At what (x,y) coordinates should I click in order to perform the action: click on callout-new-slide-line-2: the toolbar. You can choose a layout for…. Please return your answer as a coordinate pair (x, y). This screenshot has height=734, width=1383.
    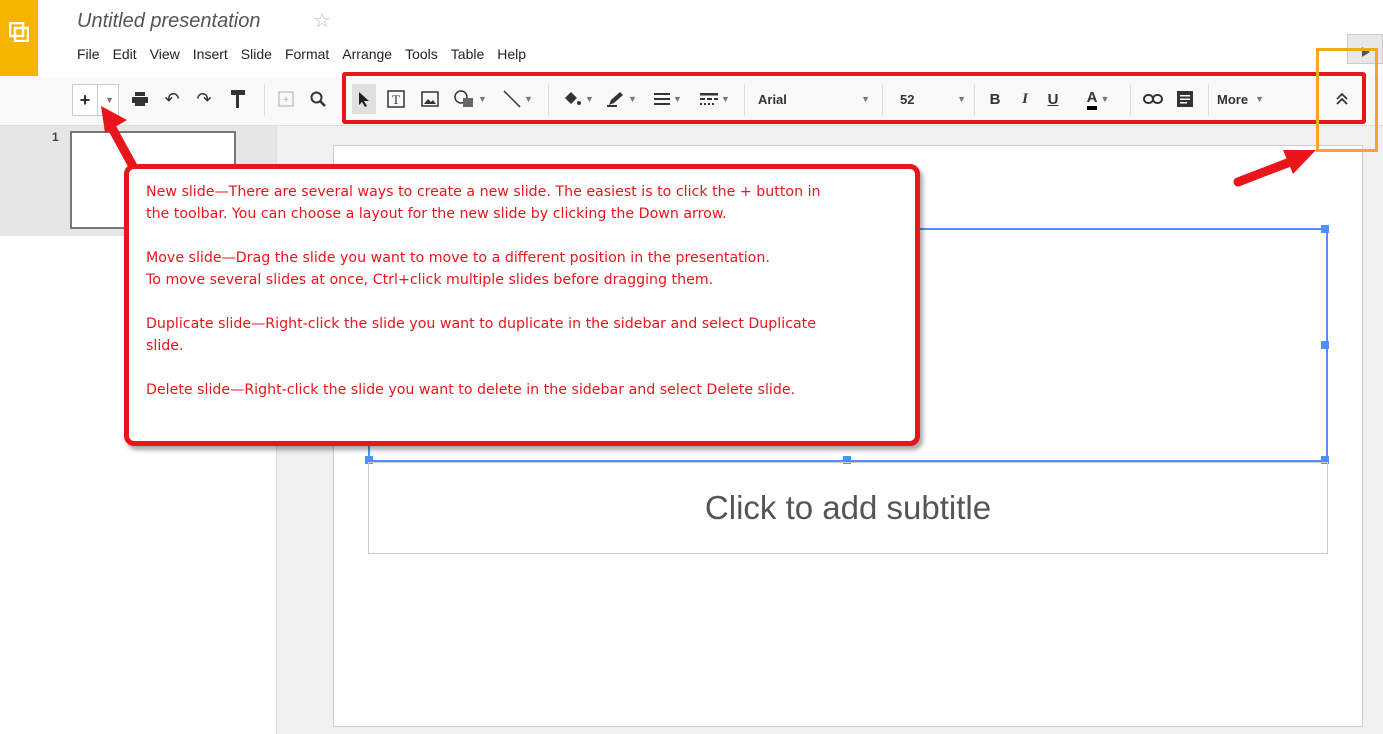
    Looking at the image, I should click on (436, 214).